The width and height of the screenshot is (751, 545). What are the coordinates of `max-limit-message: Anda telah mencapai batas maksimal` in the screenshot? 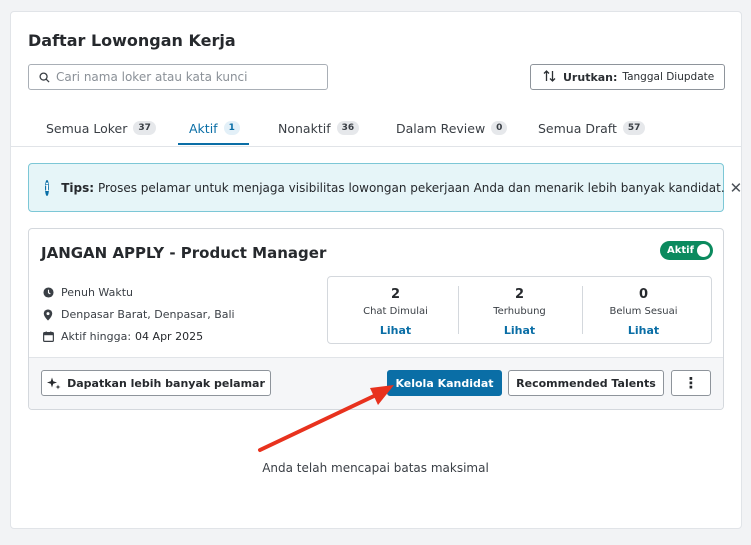 It's located at (375, 468).